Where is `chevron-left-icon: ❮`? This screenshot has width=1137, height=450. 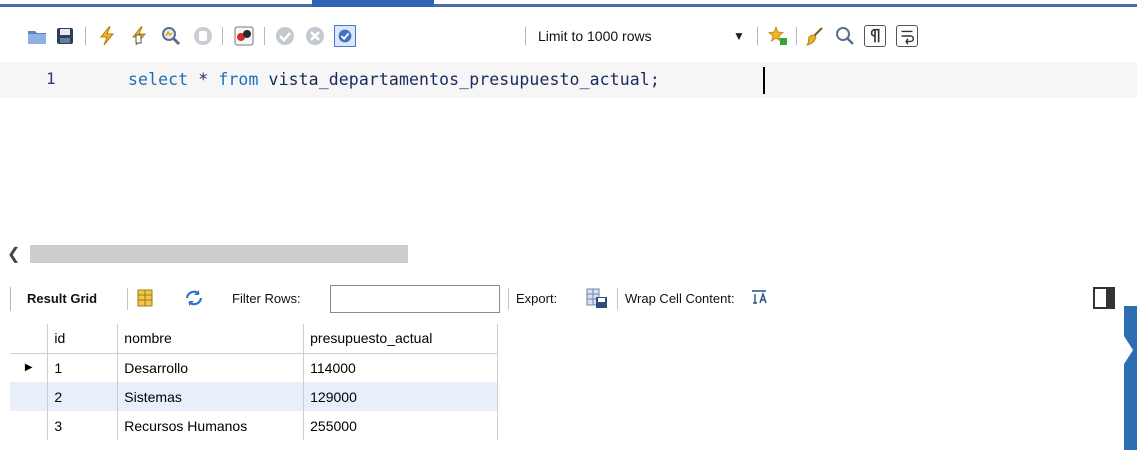 chevron-left-icon: ❮ is located at coordinates (13, 254).